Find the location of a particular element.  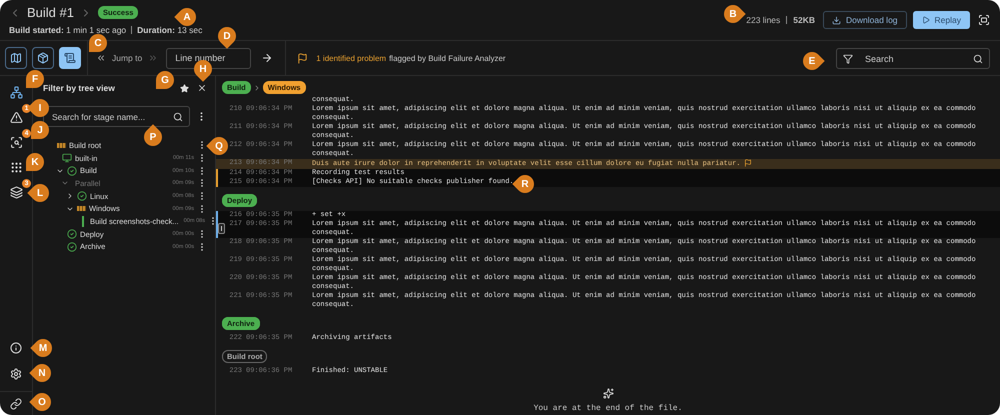

package-icon is located at coordinates (43, 58).